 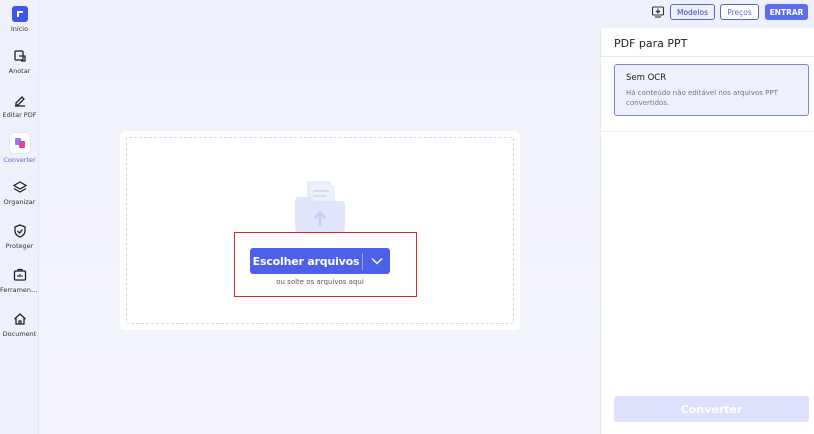 What do you see at coordinates (658, 12) in the screenshot?
I see `download-icon` at bounding box center [658, 12].